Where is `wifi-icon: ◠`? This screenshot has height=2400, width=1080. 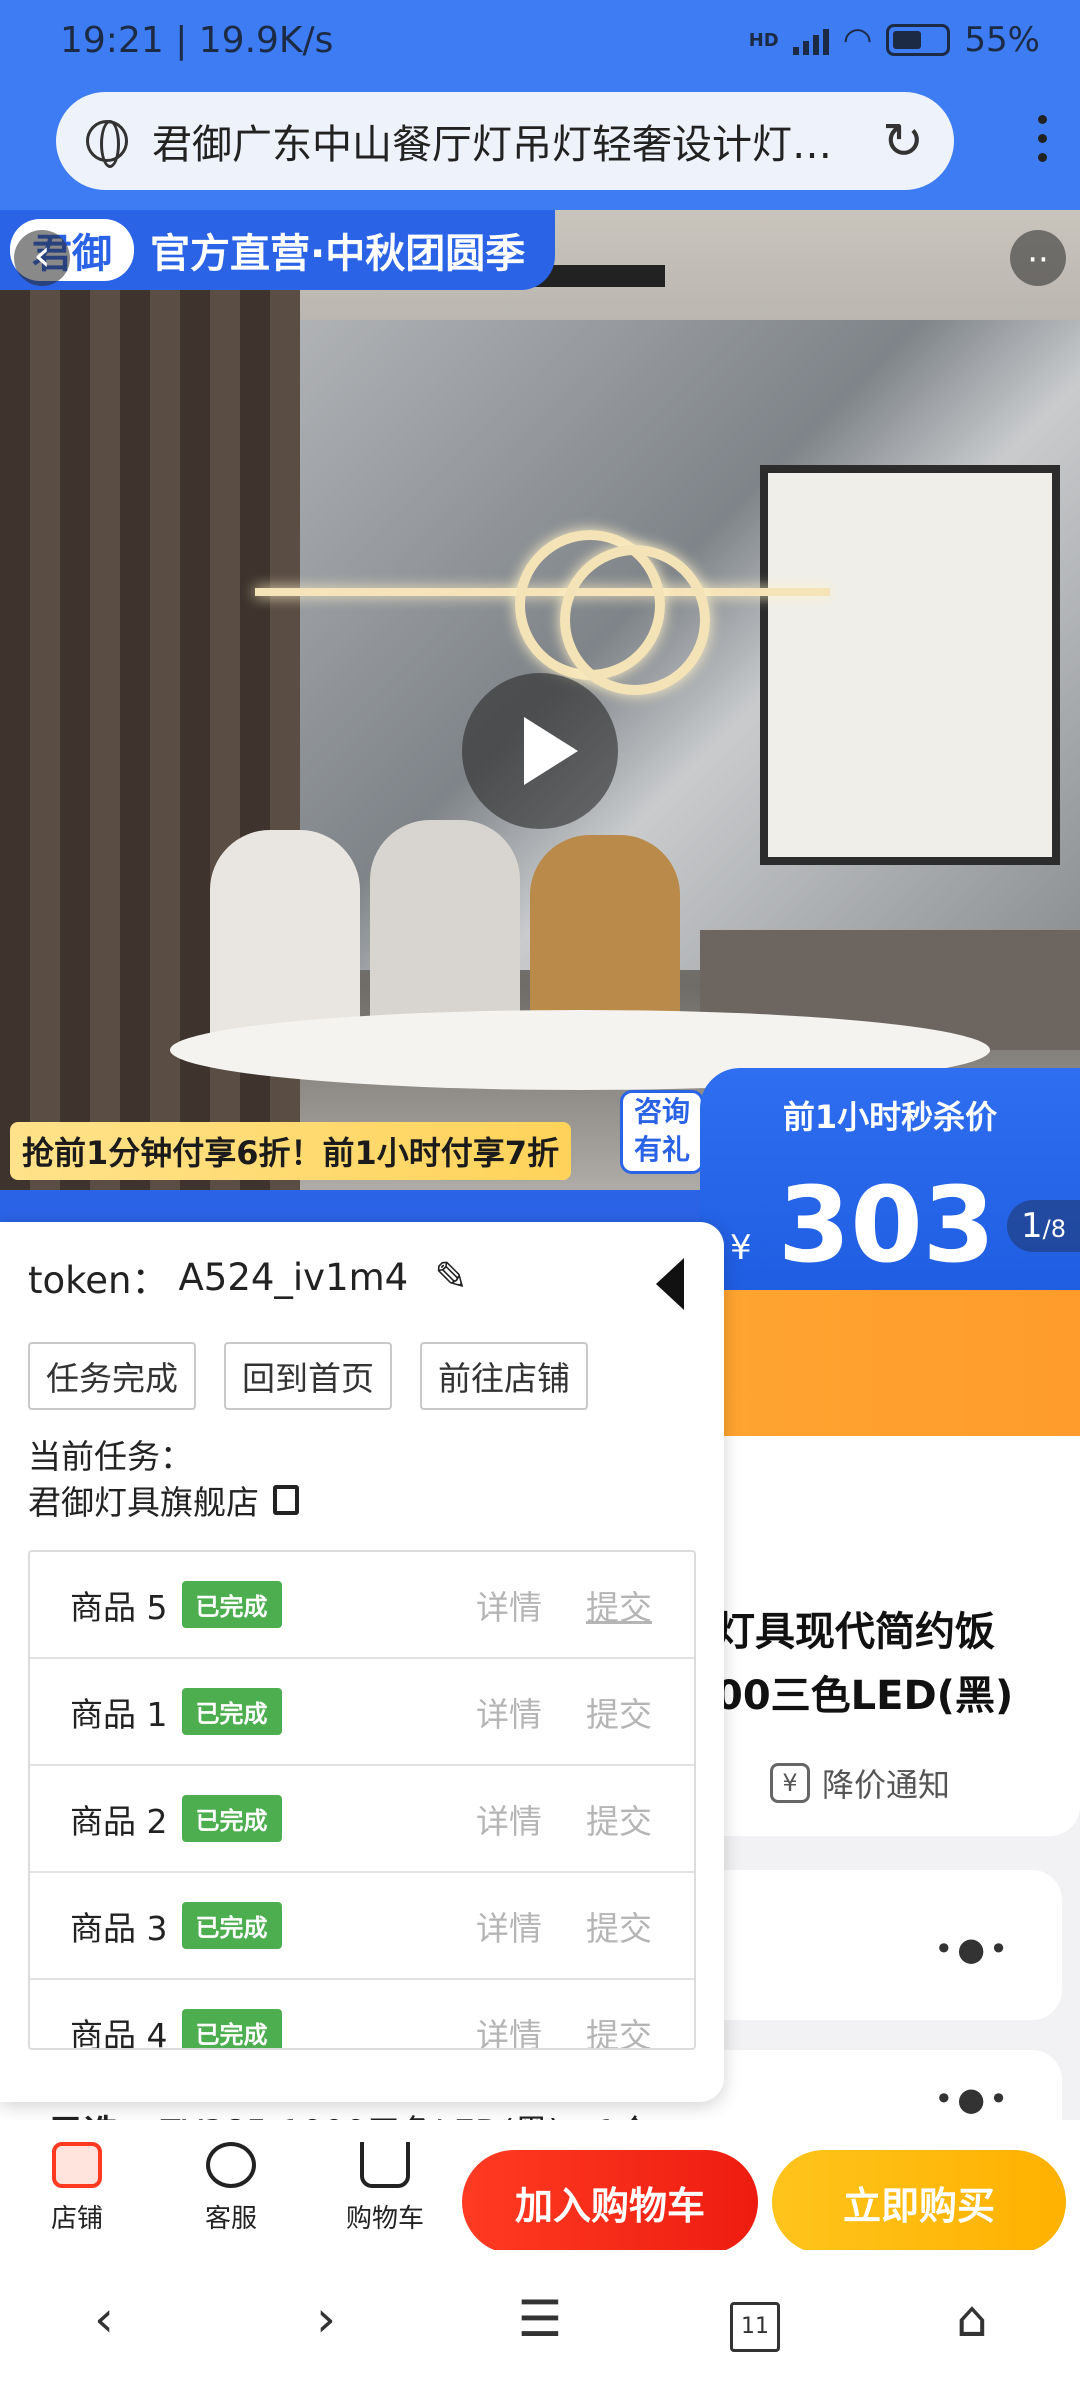 wifi-icon: ◠ is located at coordinates (857, 40).